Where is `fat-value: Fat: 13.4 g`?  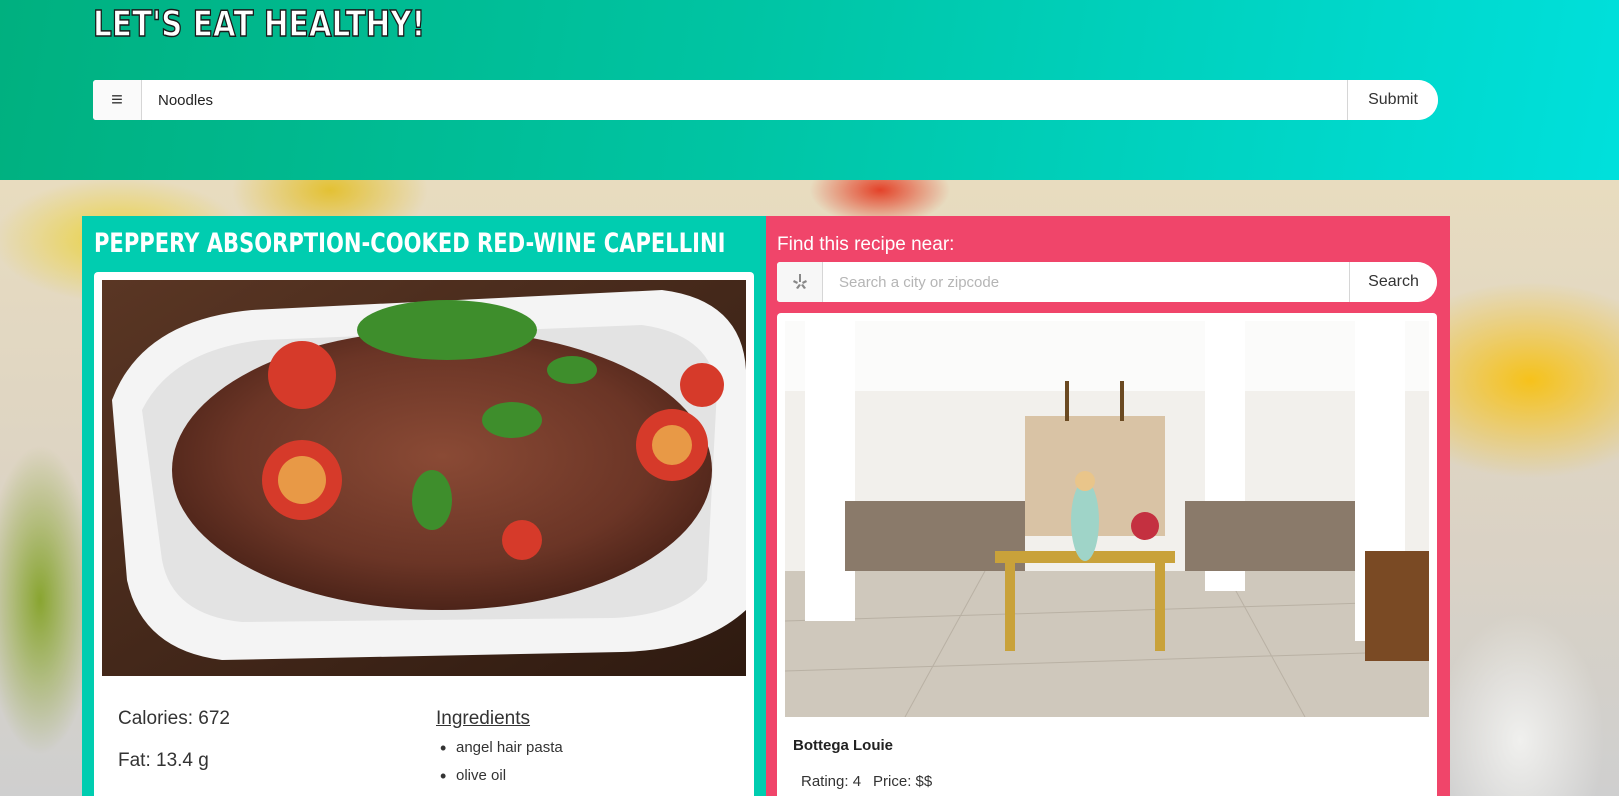 fat-value: Fat: 13.4 g is located at coordinates (163, 760).